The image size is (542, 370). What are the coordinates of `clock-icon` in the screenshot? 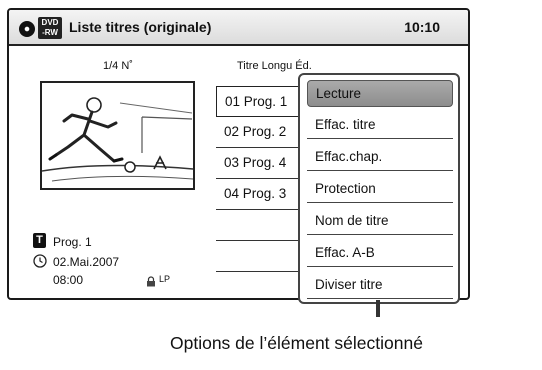 It's located at (40, 263).